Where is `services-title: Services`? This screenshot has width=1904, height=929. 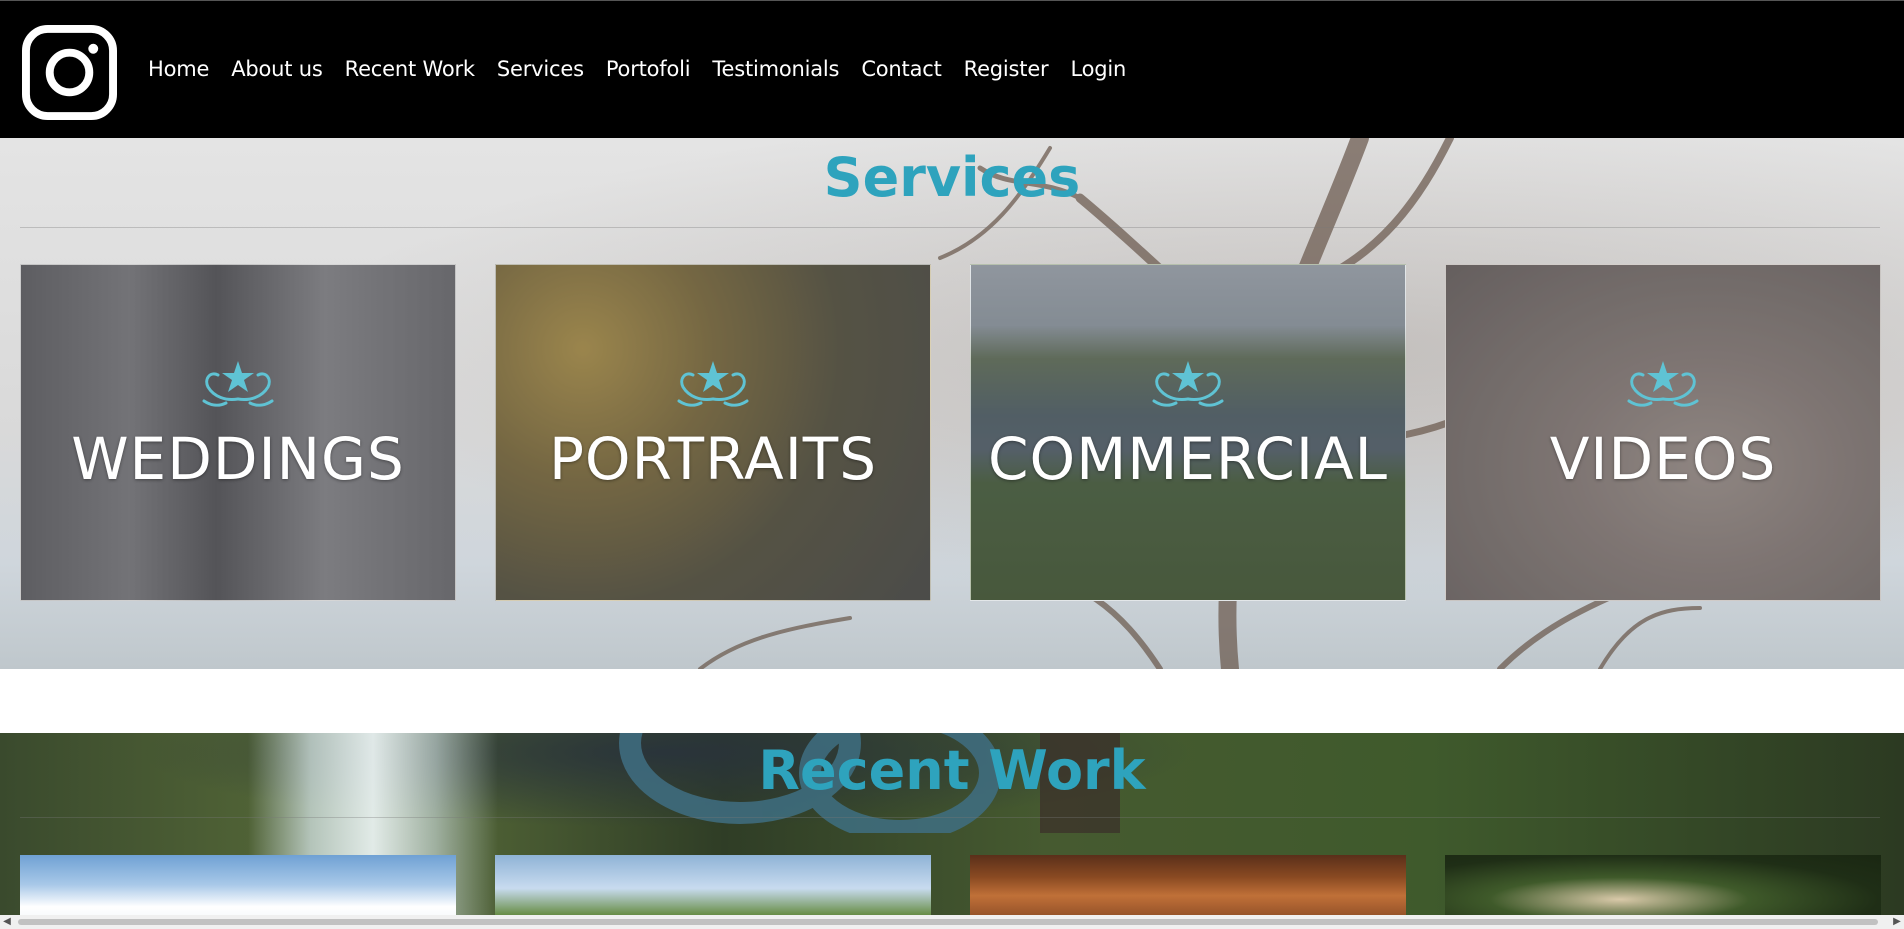
services-title: Services is located at coordinates (952, 177).